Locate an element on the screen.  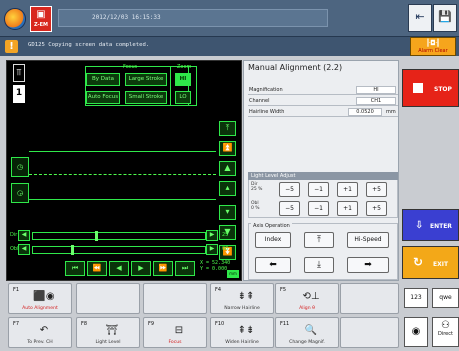
index-button: Index is located at coordinates (273, 240).